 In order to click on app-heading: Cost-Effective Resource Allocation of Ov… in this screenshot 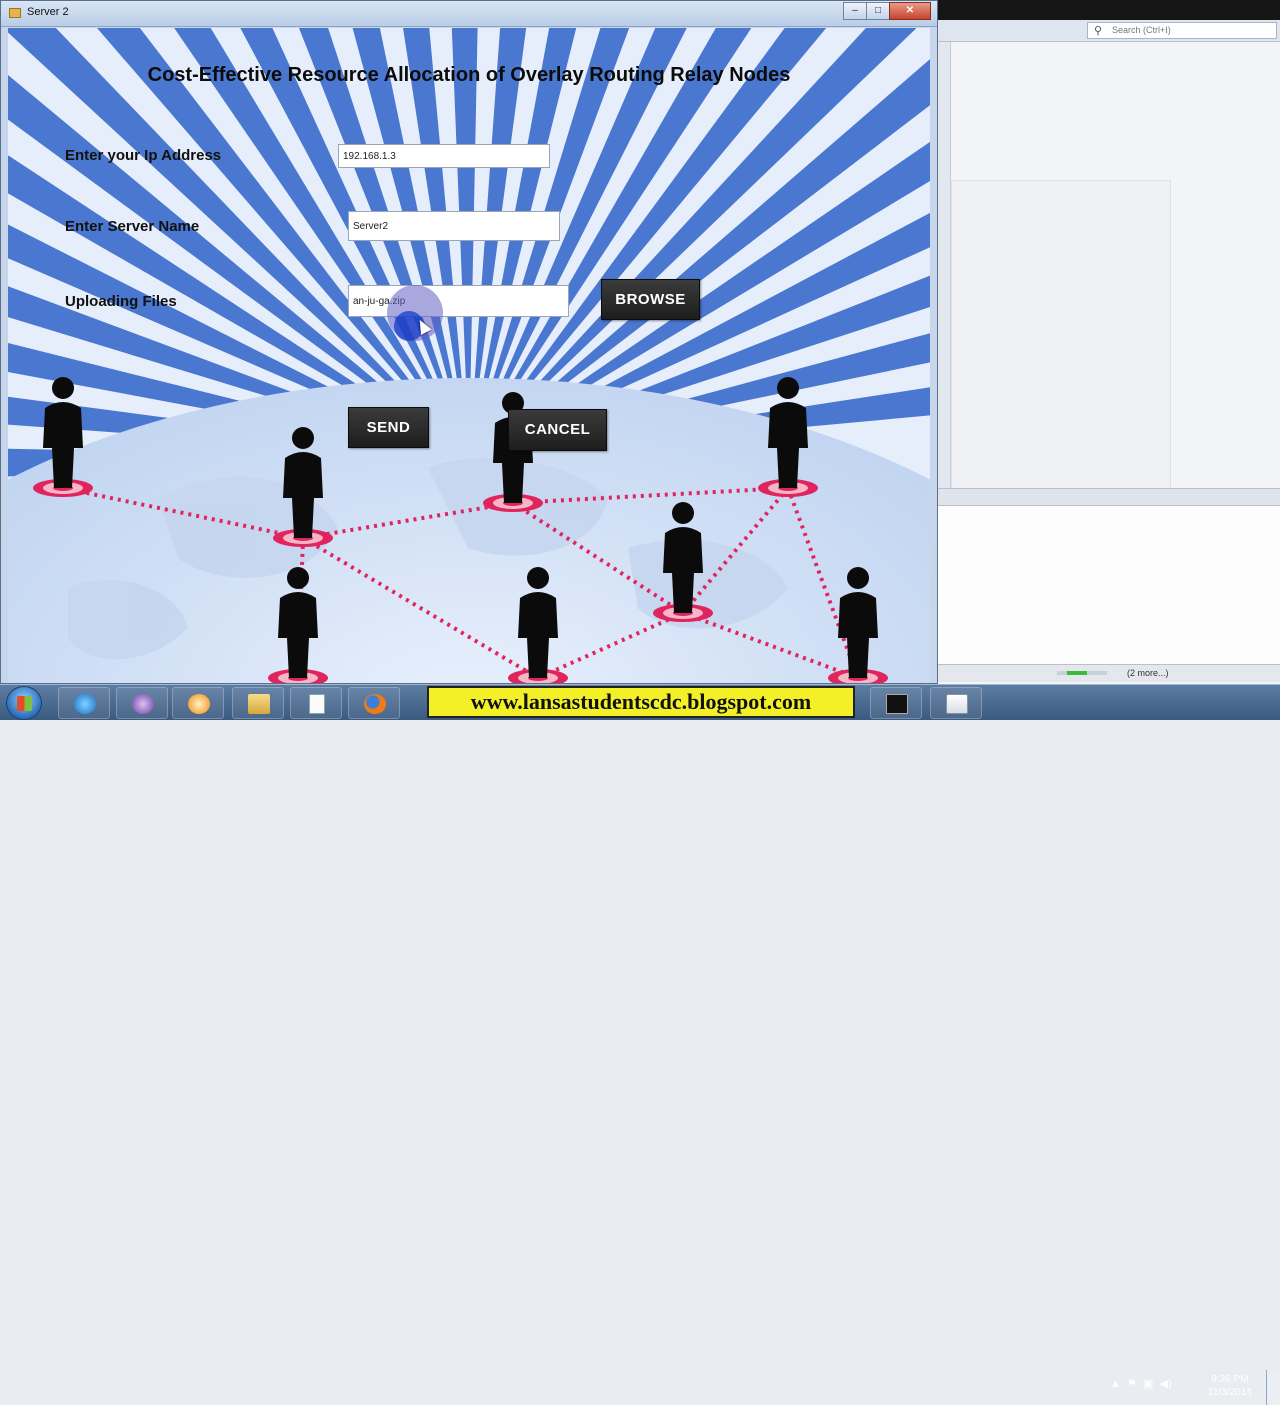, I will do `click(469, 75)`.